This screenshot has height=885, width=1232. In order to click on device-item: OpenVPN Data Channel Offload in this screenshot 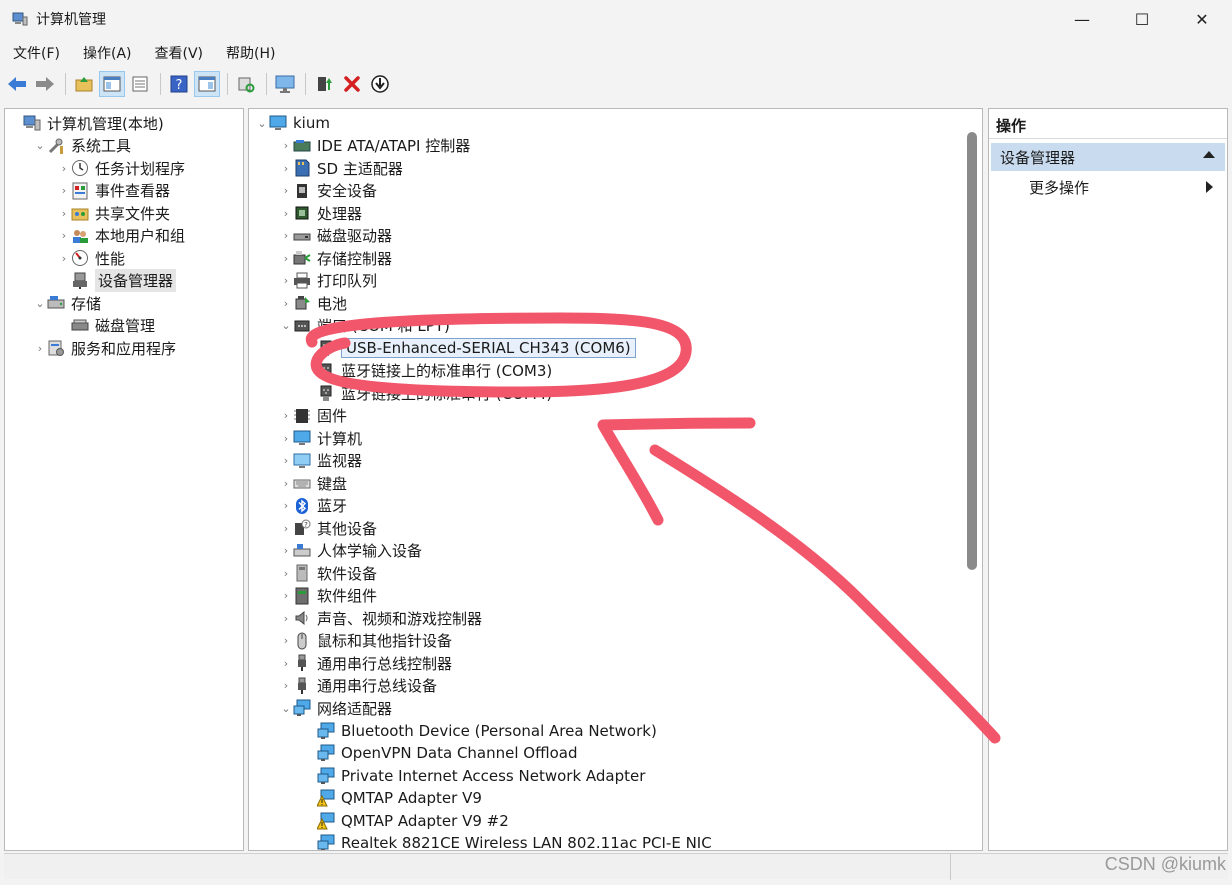, I will do `click(440, 753)`.